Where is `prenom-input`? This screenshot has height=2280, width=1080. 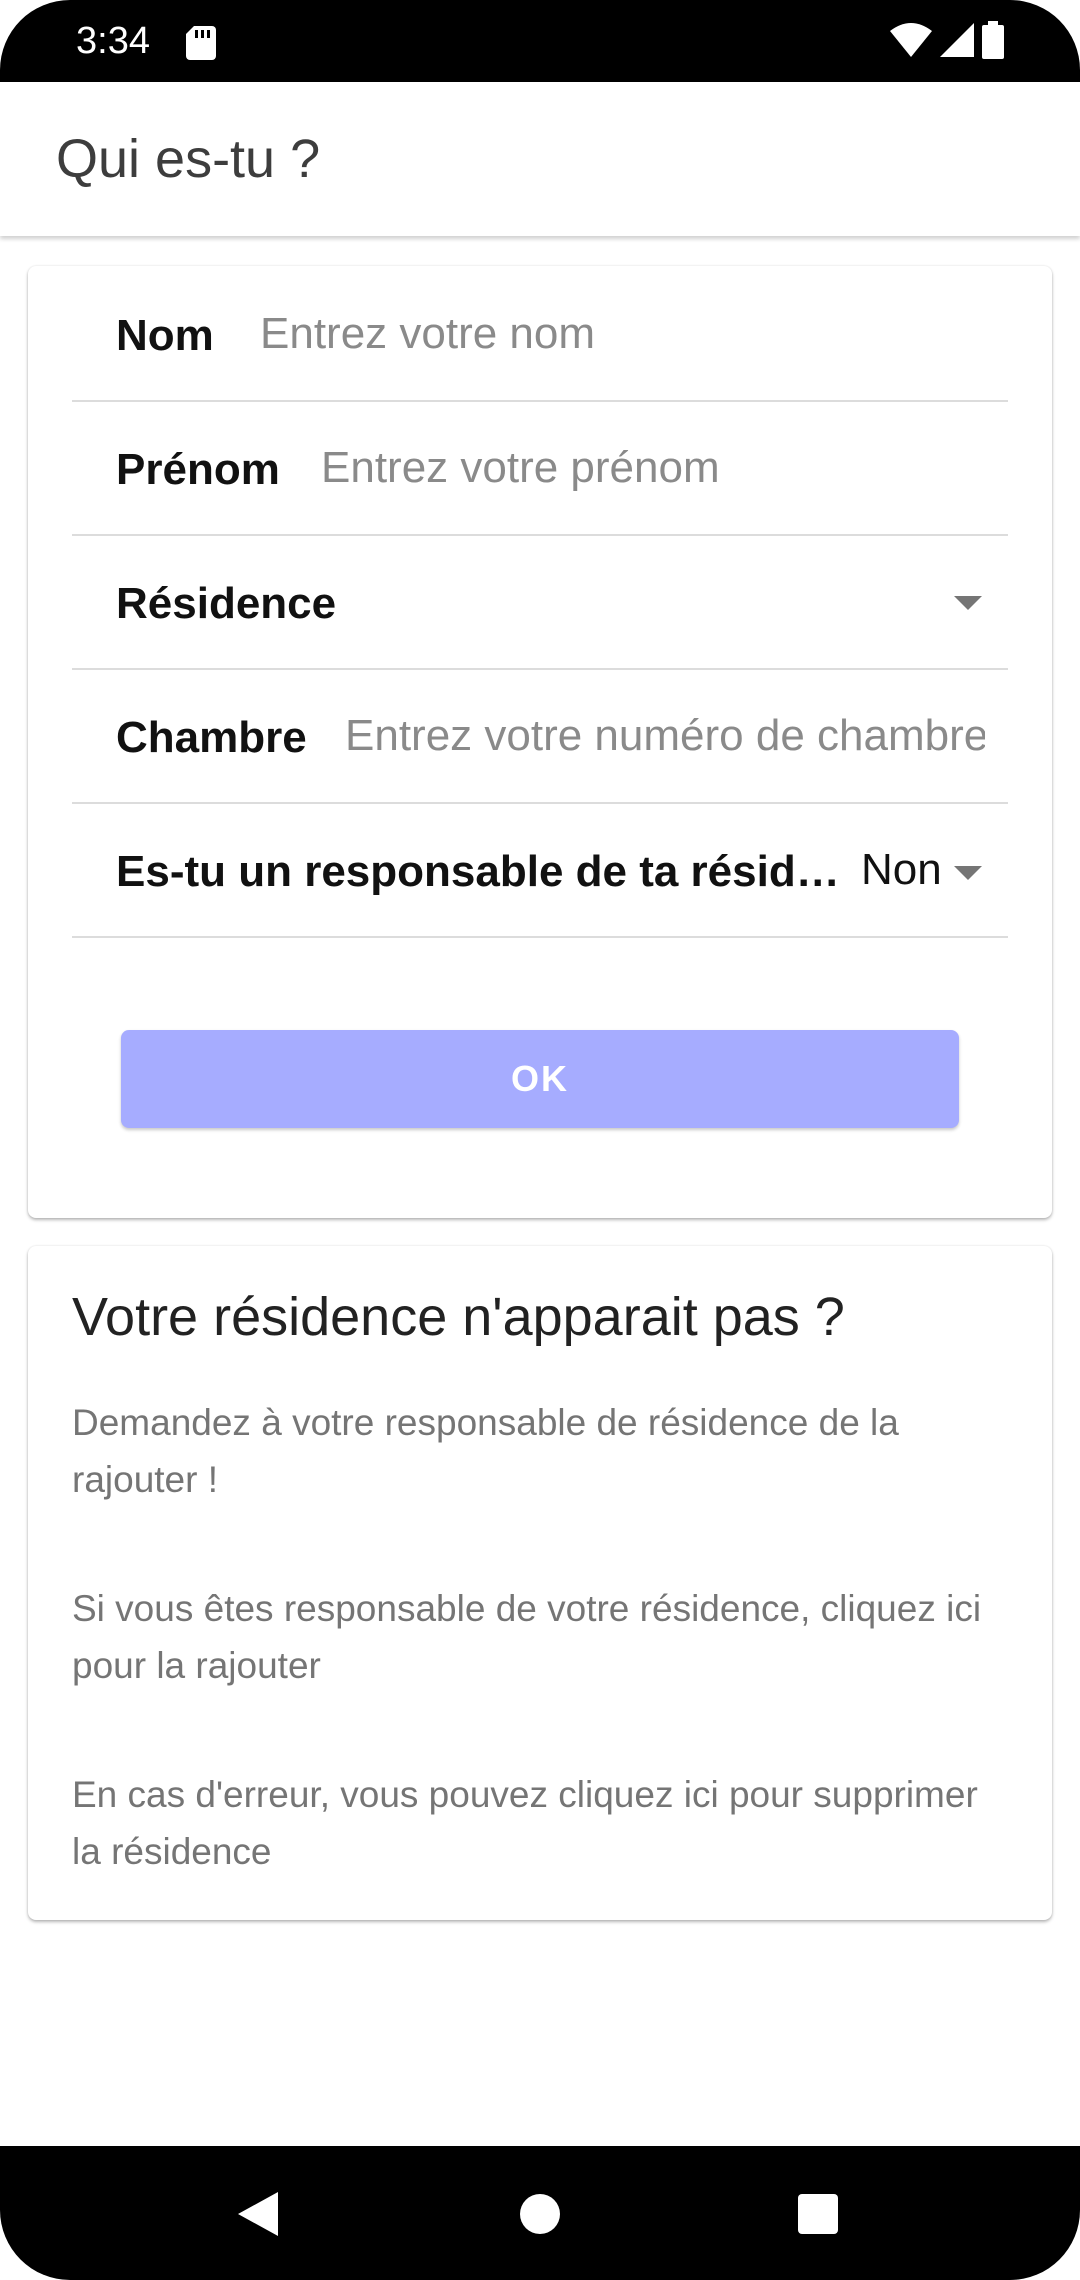 prenom-input is located at coordinates (651, 468).